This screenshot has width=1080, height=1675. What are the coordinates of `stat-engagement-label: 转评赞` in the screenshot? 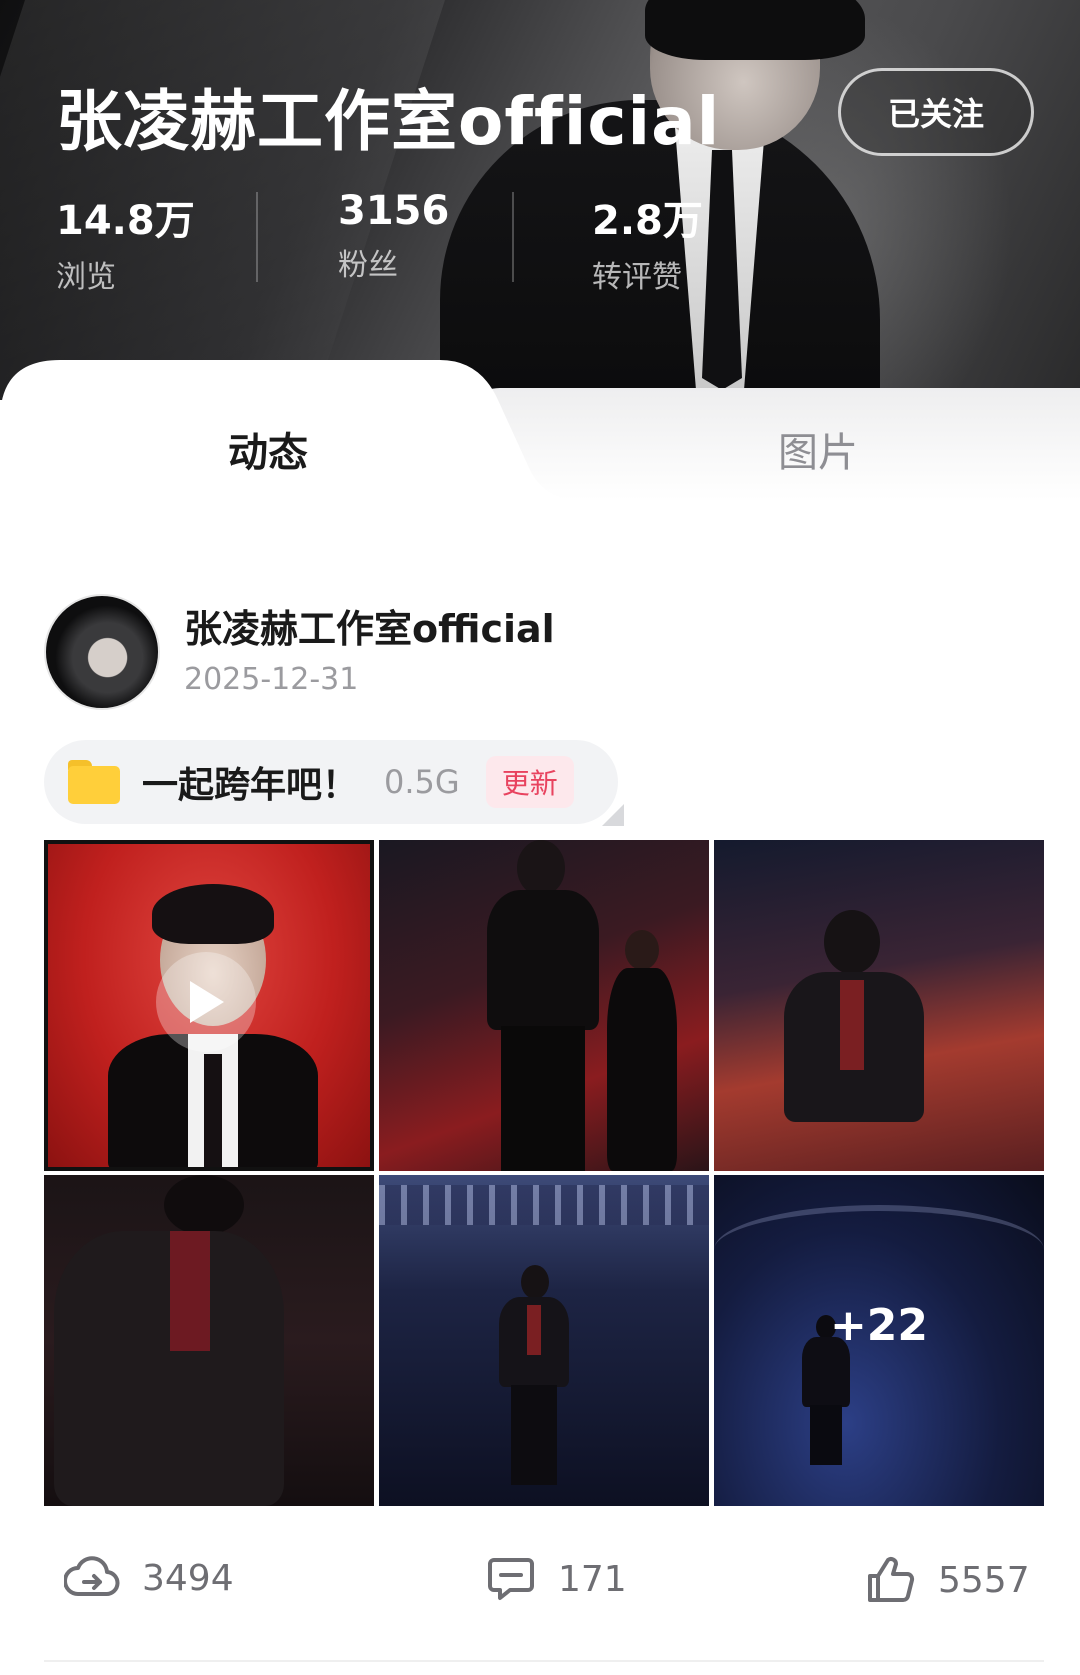 It's located at (637, 277).